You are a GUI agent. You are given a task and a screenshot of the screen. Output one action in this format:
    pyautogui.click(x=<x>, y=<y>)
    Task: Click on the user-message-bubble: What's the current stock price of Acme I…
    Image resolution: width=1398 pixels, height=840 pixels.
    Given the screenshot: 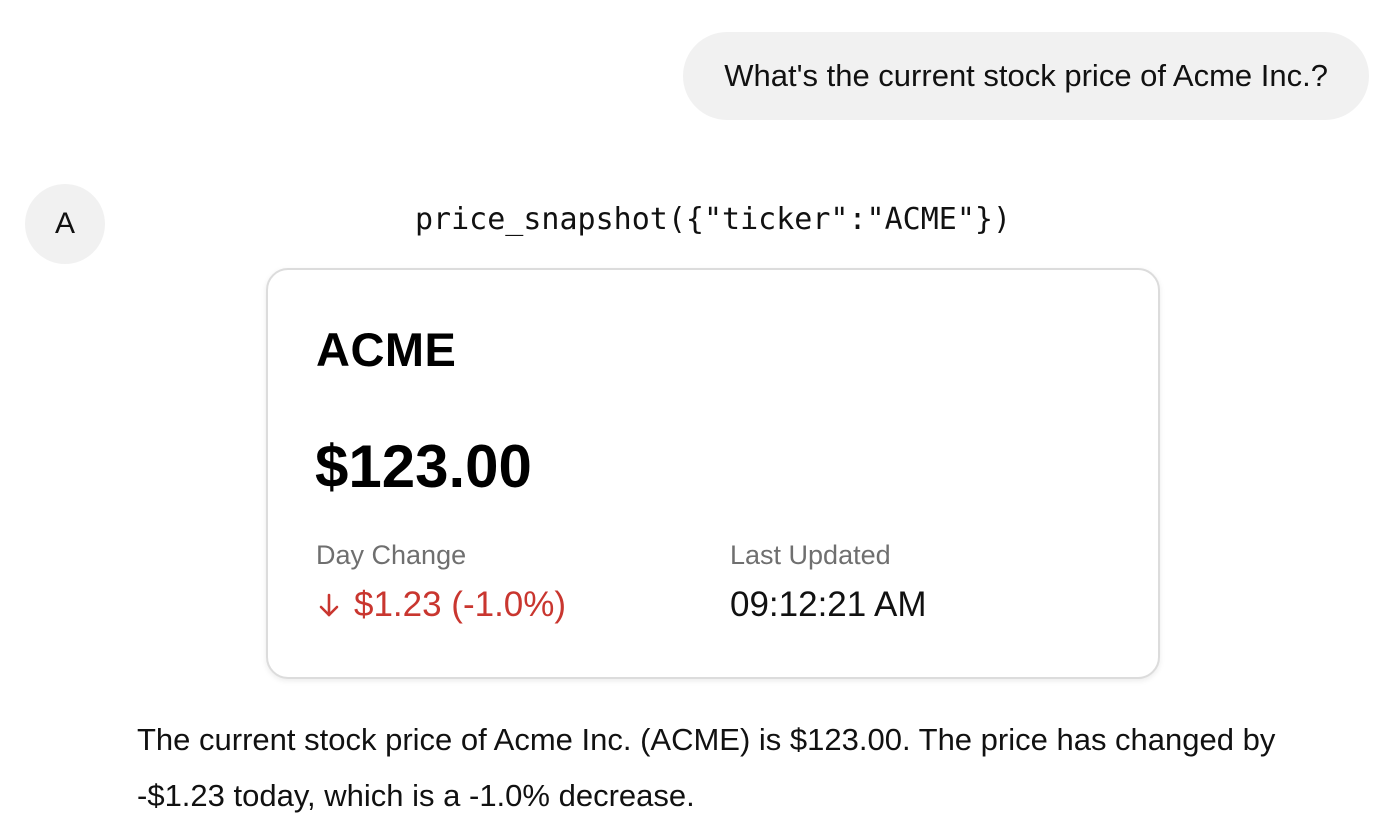 What is the action you would take?
    pyautogui.click(x=1026, y=76)
    